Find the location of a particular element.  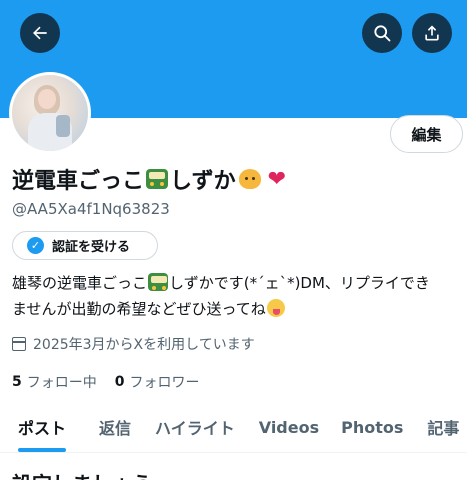

tab-label: ポスト is located at coordinates (42, 428).